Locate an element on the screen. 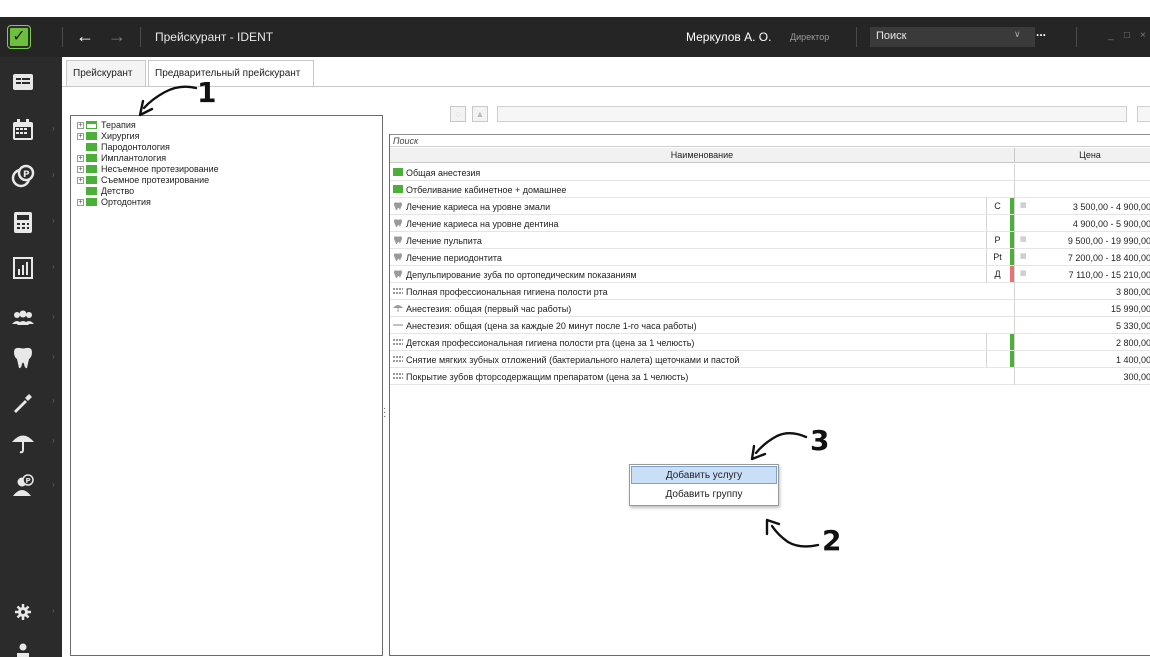 This screenshot has width=1150, height=657. table-row: Отбеливание кабинетное + домашнее is located at coordinates (770, 189).